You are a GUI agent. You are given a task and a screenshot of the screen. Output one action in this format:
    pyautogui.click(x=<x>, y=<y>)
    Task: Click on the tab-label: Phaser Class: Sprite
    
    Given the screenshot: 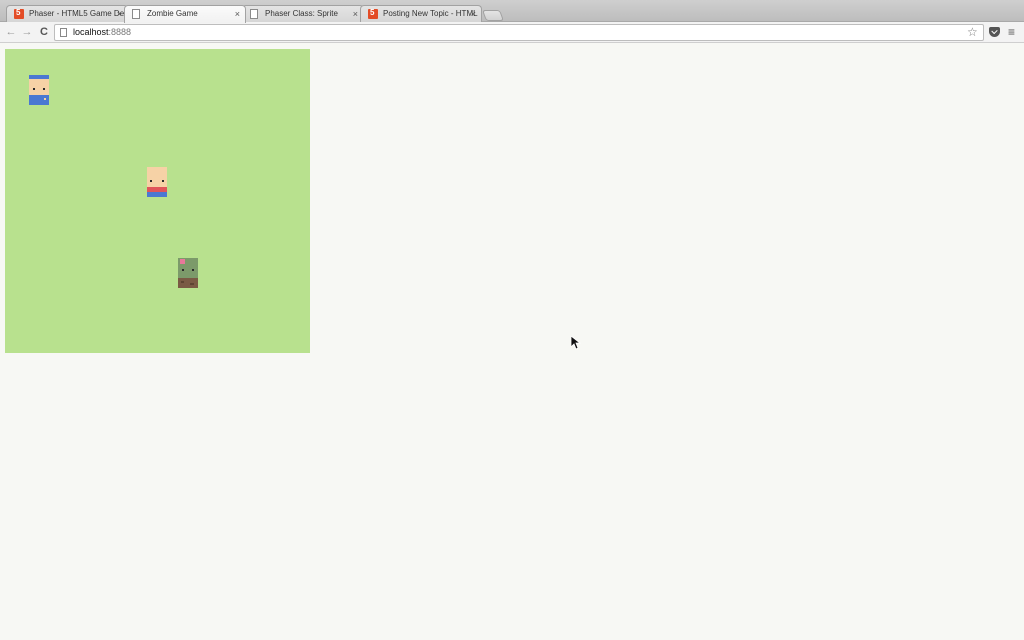 What is the action you would take?
    pyautogui.click(x=301, y=13)
    